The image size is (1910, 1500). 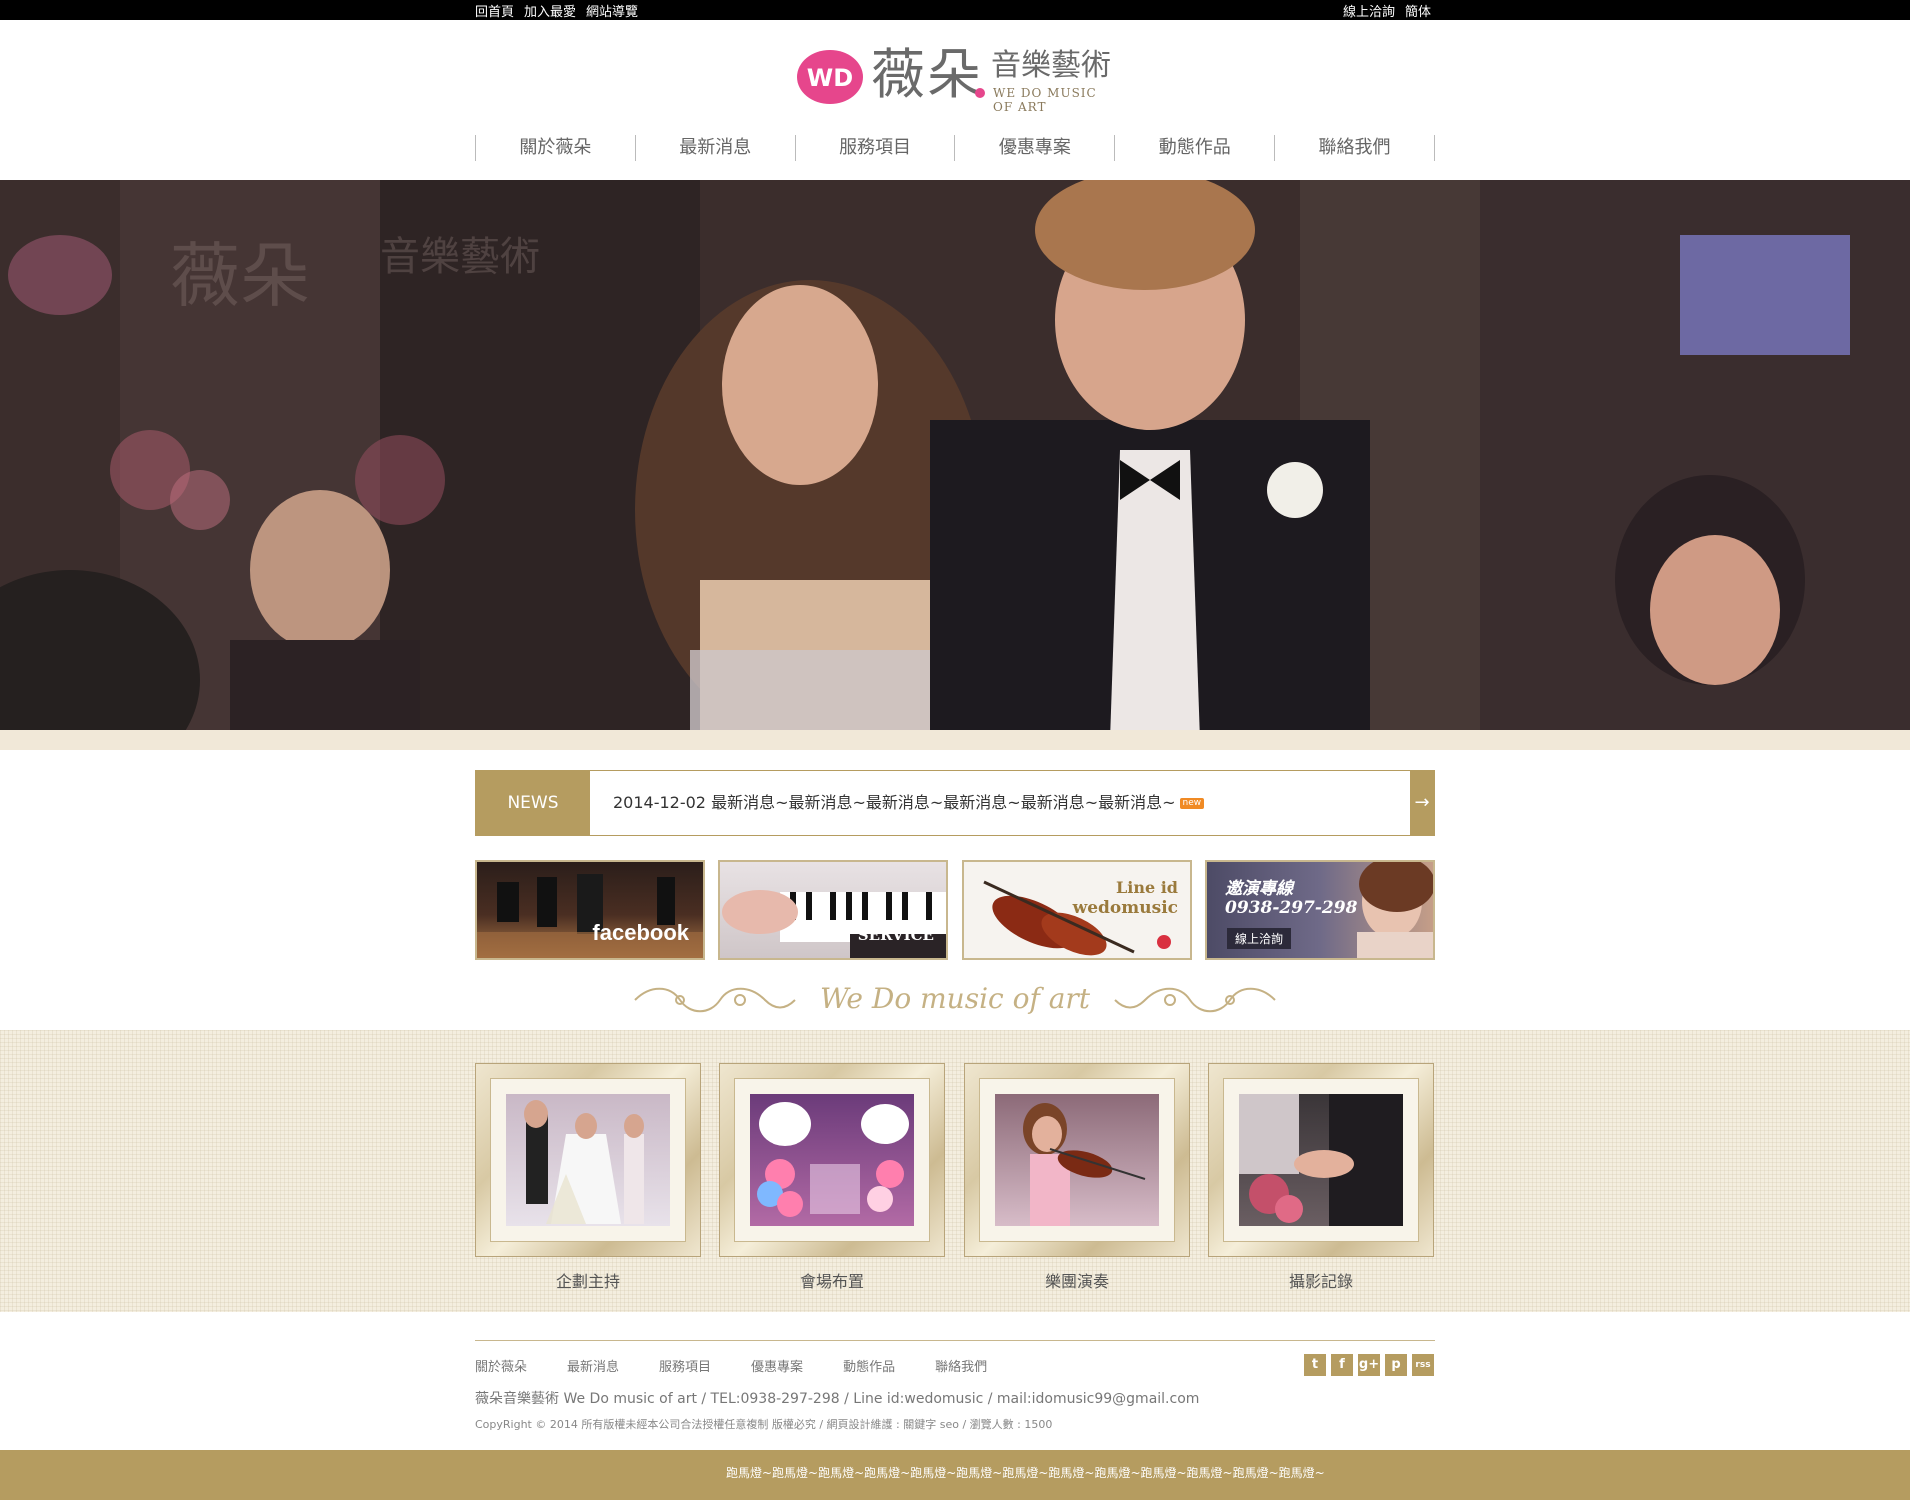 I want to click on top-link-simplified: 簡体, so click(x=1418, y=10).